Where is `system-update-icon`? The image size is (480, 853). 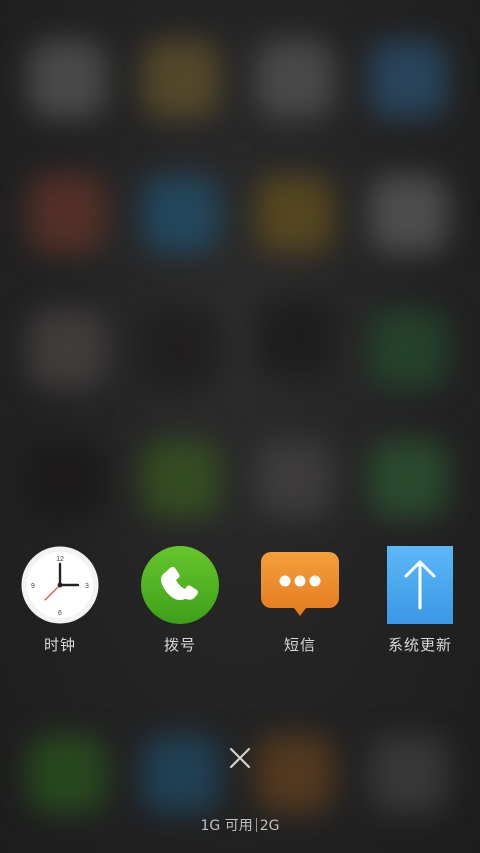 system-update-icon is located at coordinates (420, 585).